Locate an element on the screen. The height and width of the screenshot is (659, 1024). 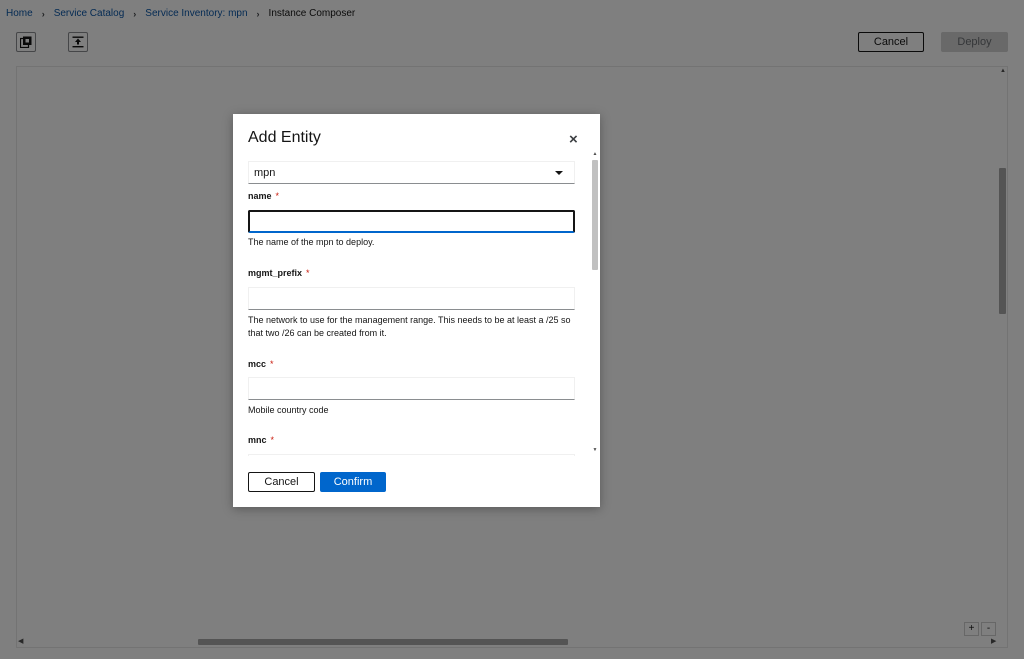
name-input is located at coordinates (411, 221).